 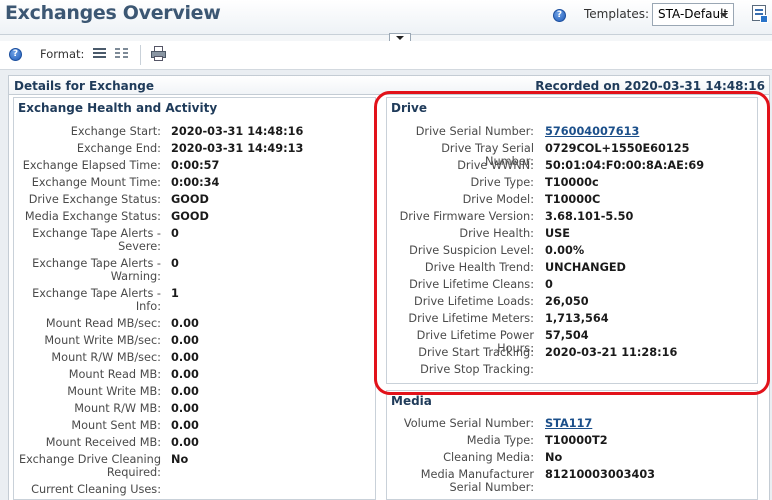 I want to click on chevron-down-icon, so click(x=724, y=15).